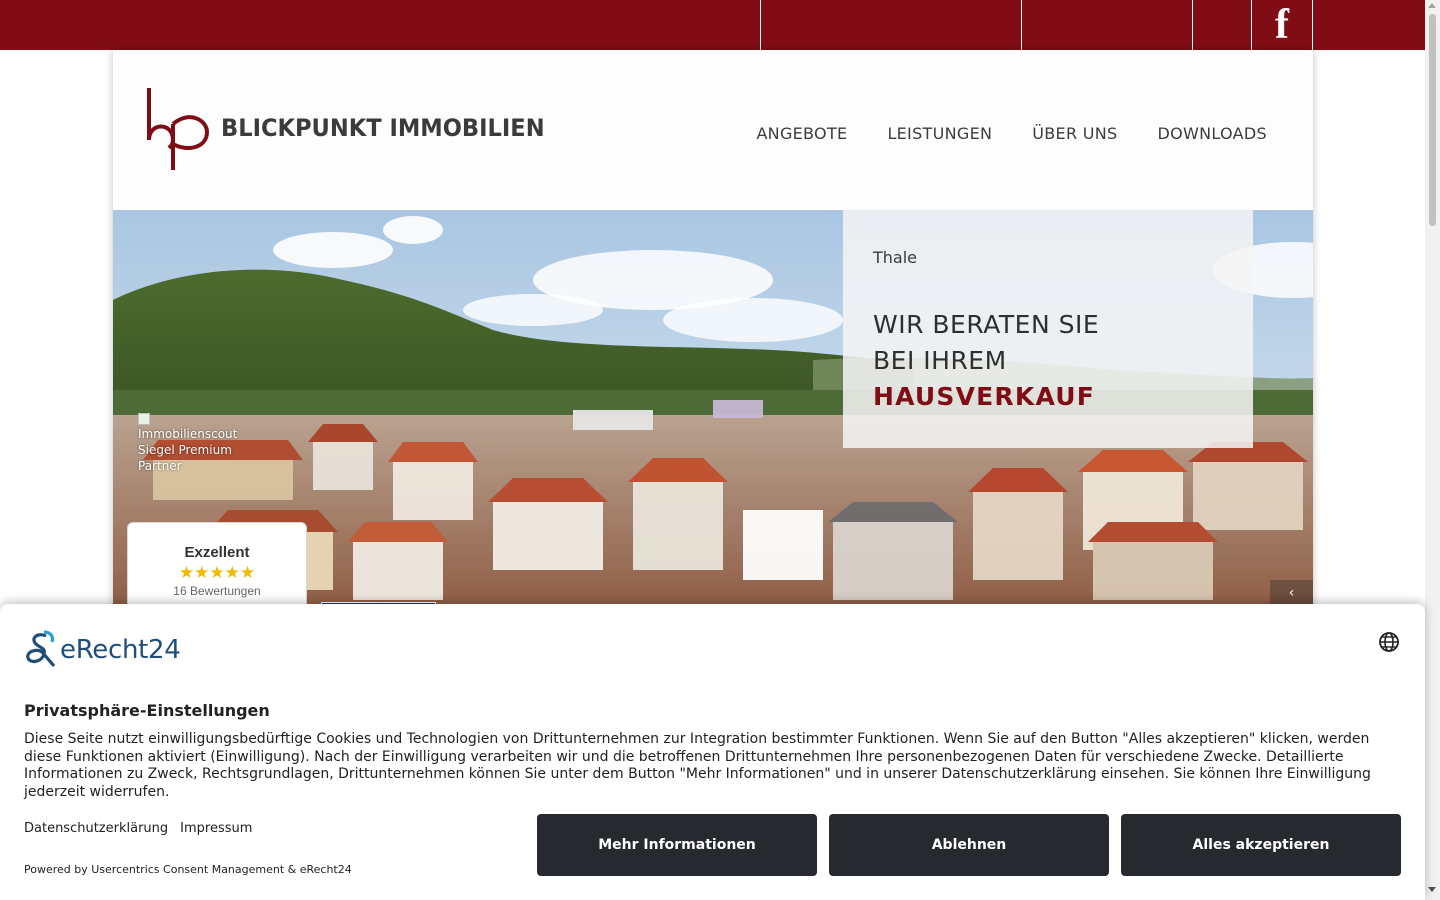  I want to click on nav-item-ueber-uns: ÜBER UNS, so click(1074, 133).